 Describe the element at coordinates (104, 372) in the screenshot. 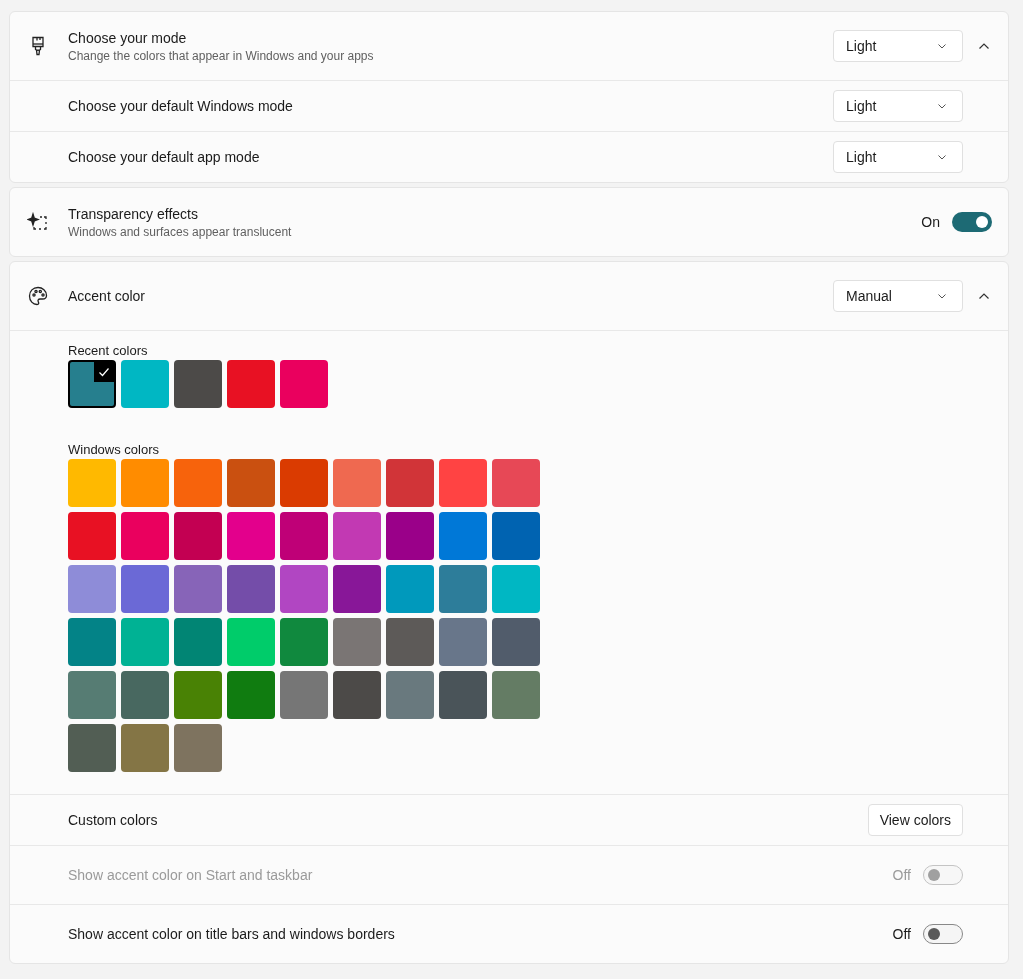

I see `checkmark-icon` at that location.